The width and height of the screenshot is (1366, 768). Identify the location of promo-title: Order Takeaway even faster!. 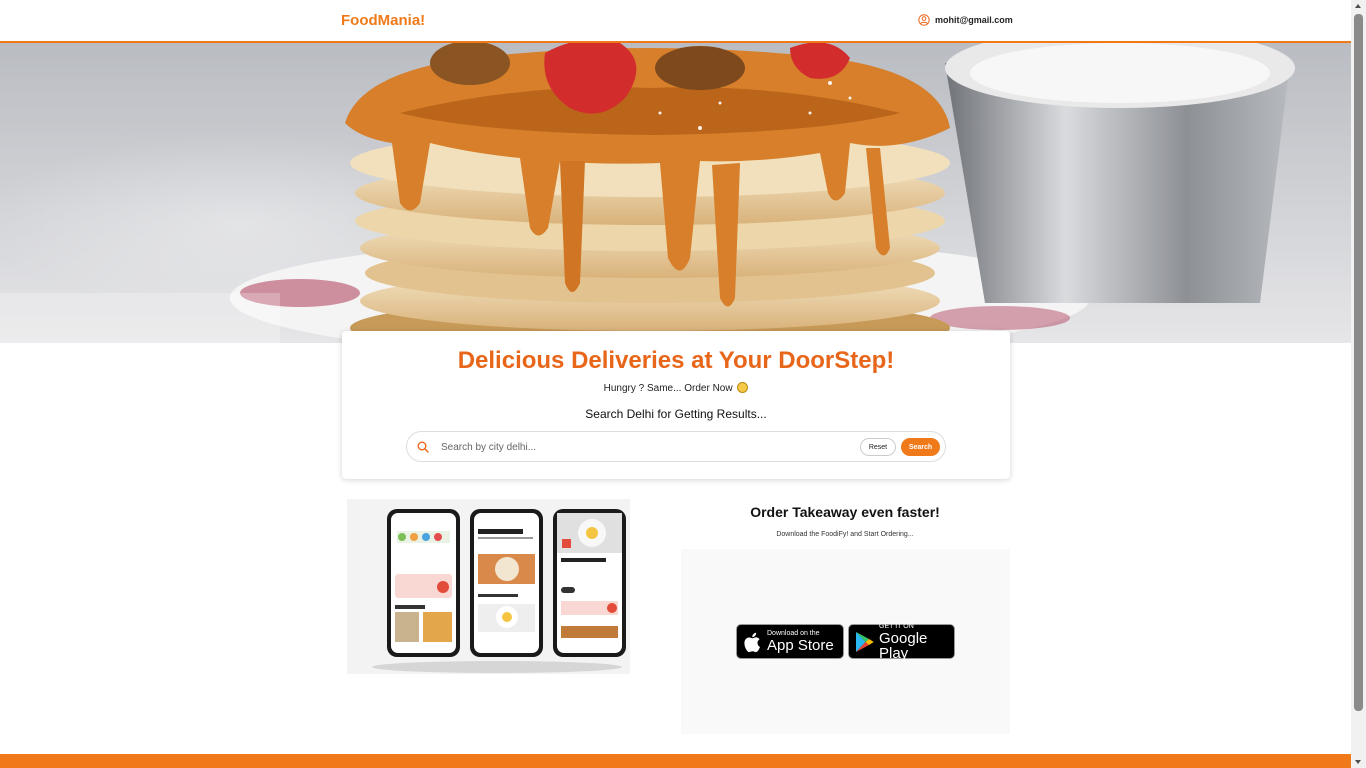
(845, 512).